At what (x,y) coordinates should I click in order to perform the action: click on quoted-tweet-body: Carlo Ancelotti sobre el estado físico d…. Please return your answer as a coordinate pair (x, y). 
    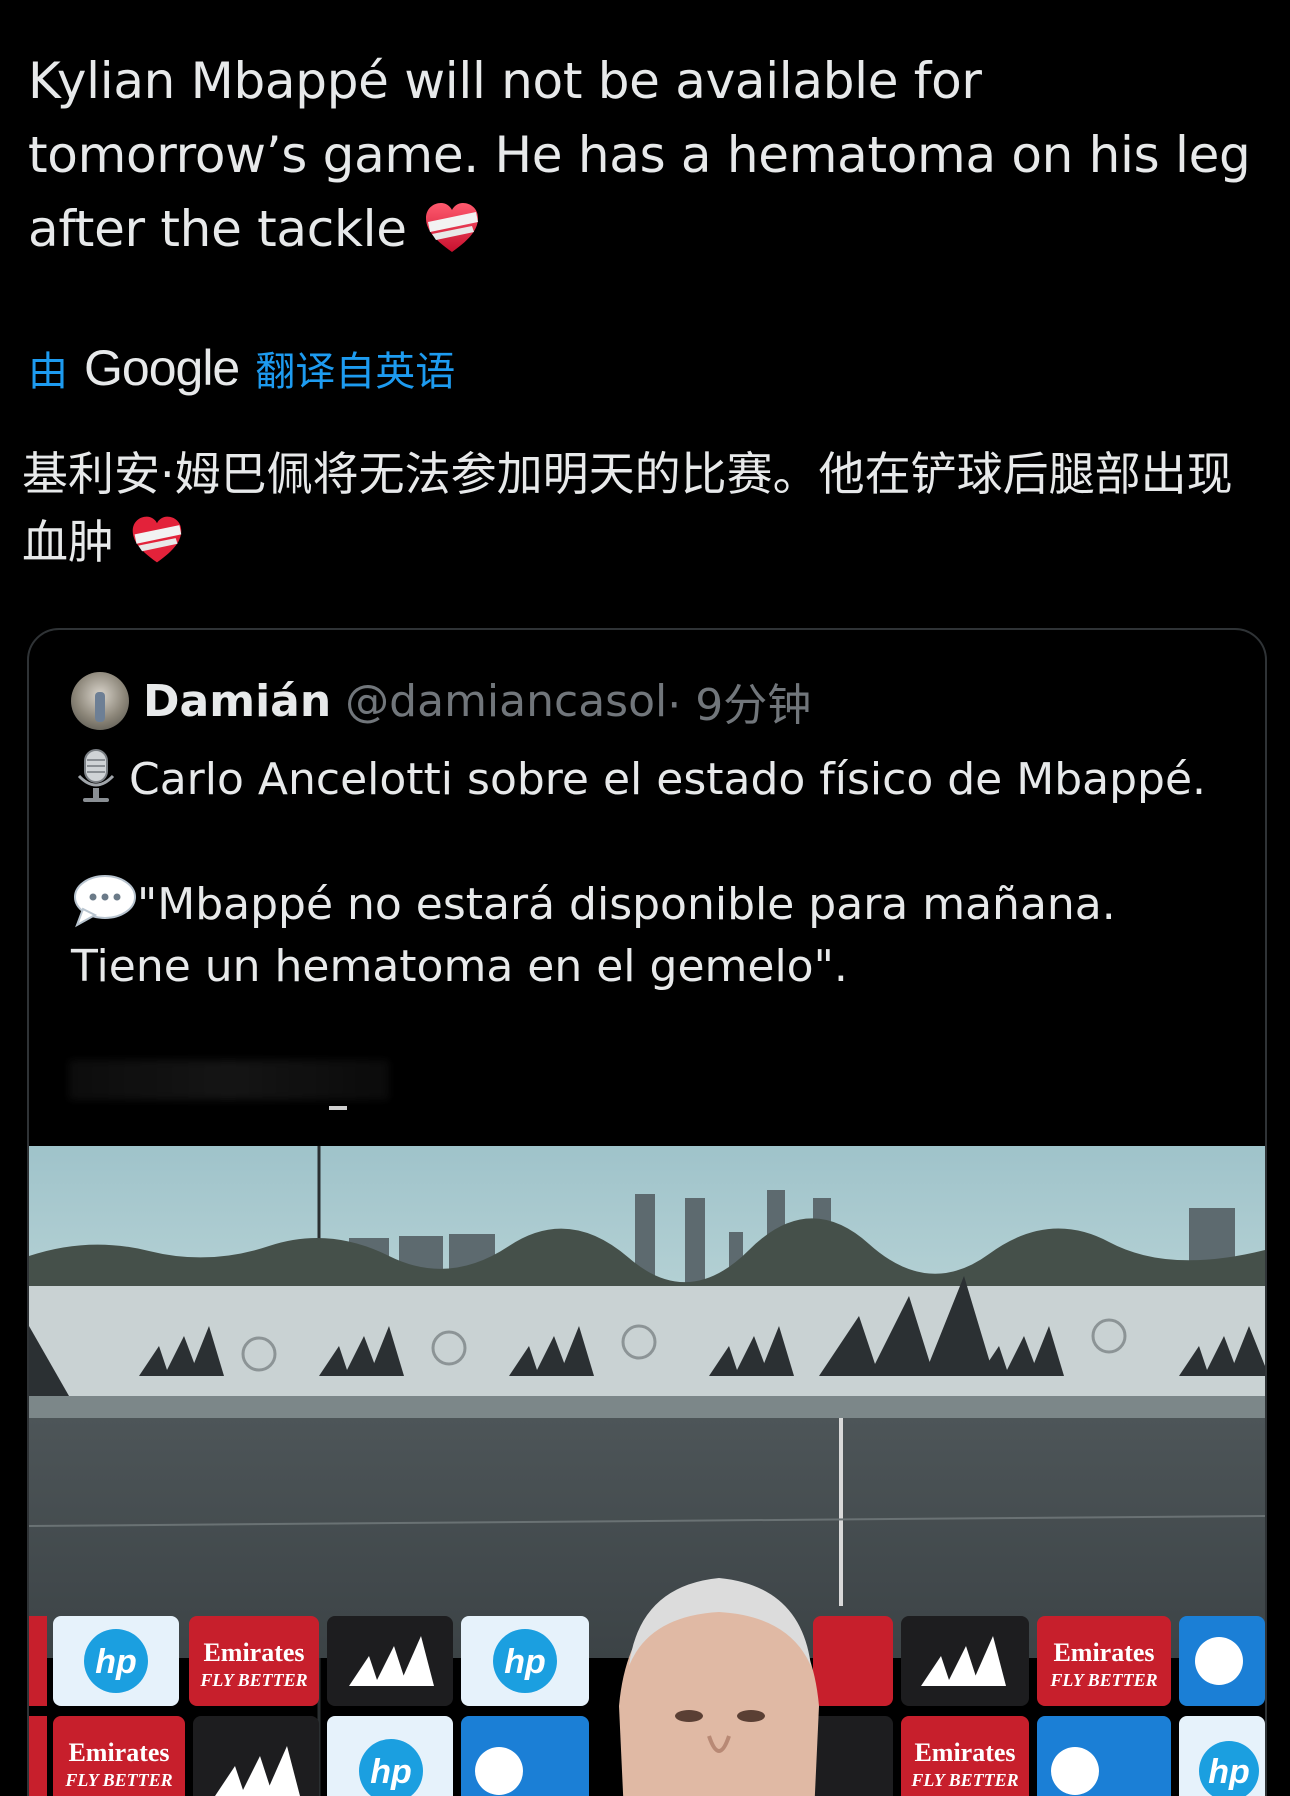
    Looking at the image, I should click on (651, 873).